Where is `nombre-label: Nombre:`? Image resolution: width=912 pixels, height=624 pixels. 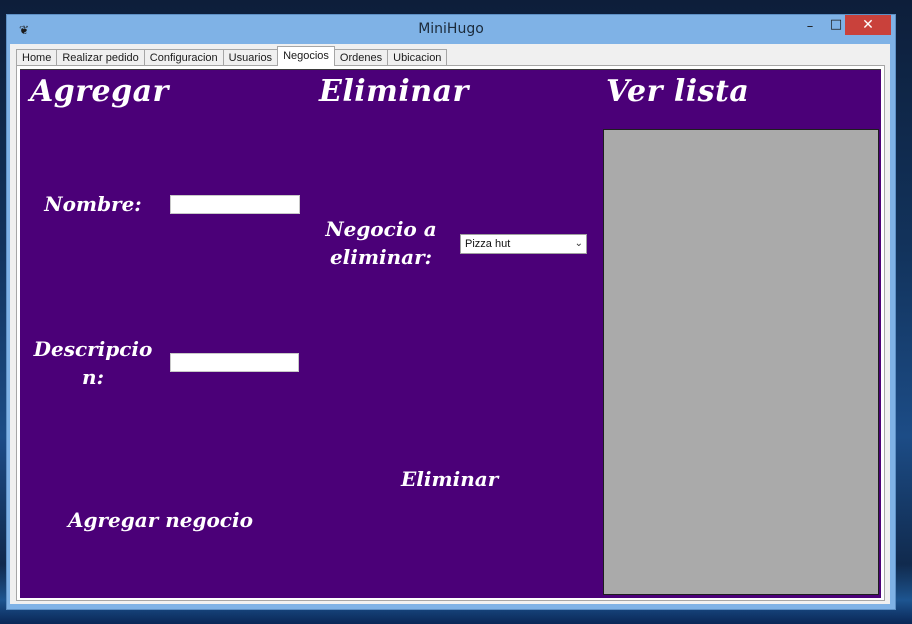 nombre-label: Nombre: is located at coordinates (93, 204).